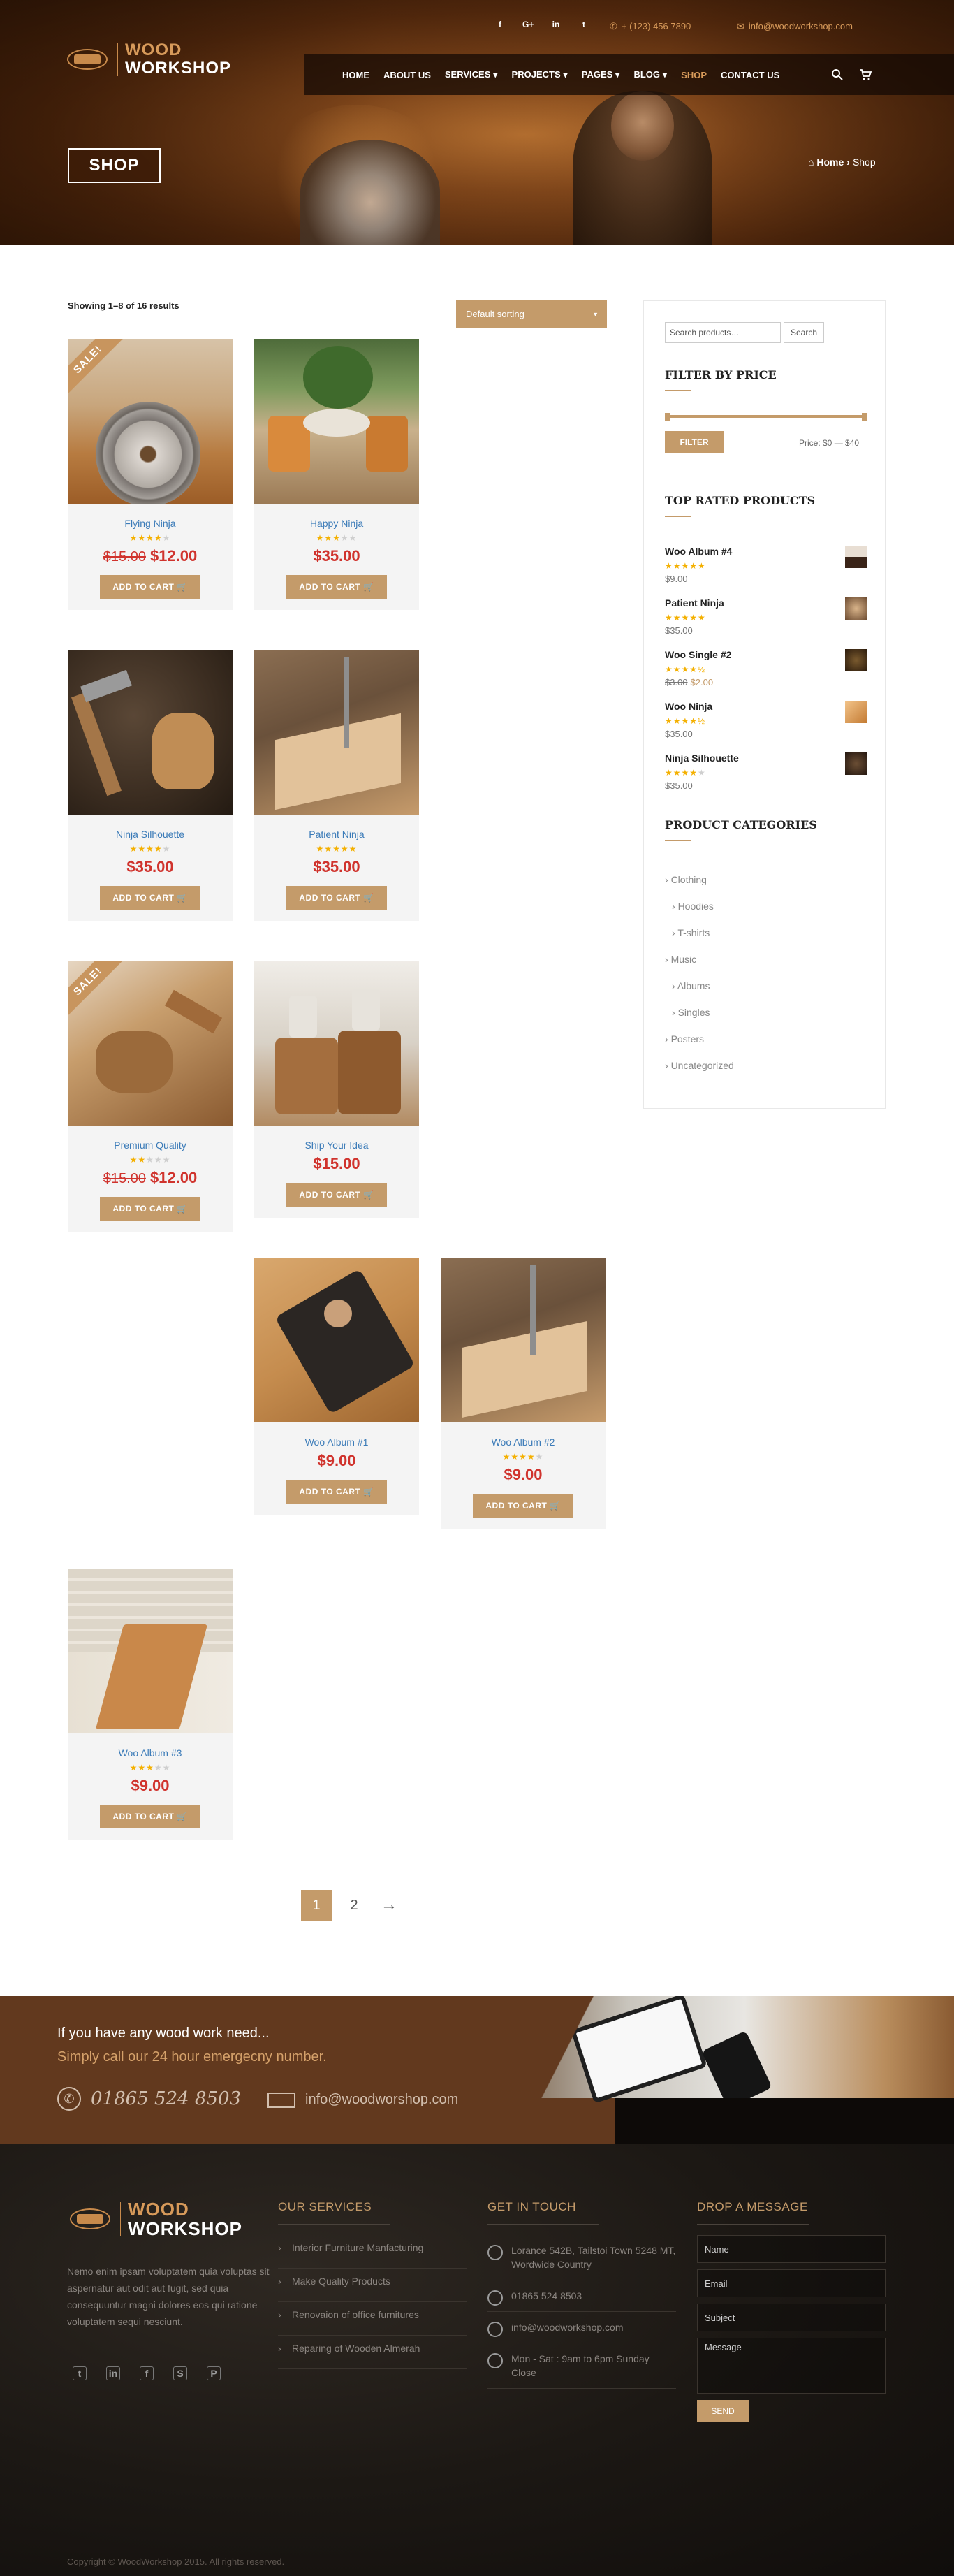  Describe the element at coordinates (792, 2366) in the screenshot. I see `message-field: Message` at that location.